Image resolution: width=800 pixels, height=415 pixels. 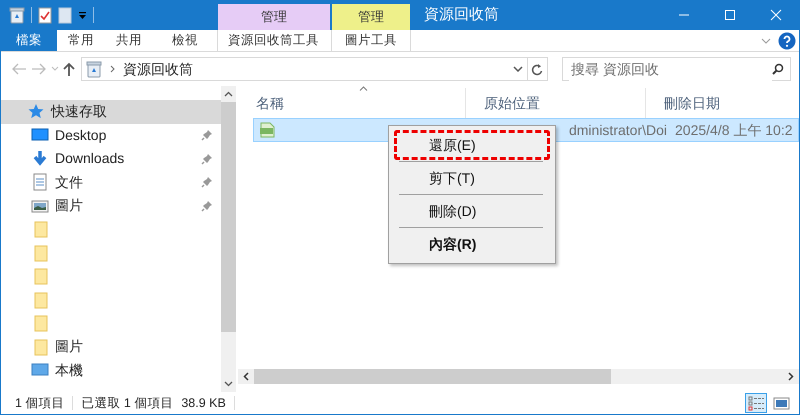 I want to click on sidebar-item: Desktop, so click(x=111, y=135).